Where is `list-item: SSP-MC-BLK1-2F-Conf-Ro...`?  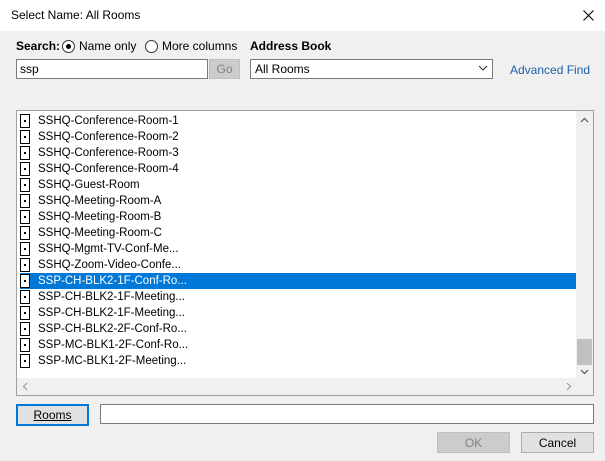
list-item: SSP-MC-BLK1-2F-Conf-Ro... is located at coordinates (298, 345).